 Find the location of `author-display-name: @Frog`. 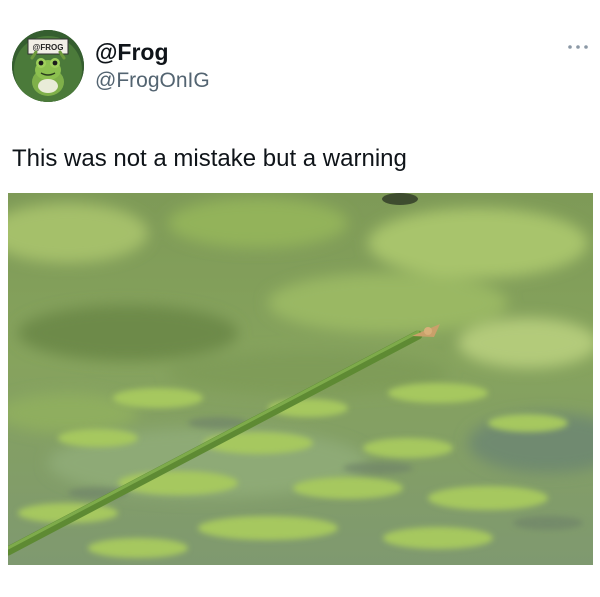

author-display-name: @Frog is located at coordinates (132, 52).